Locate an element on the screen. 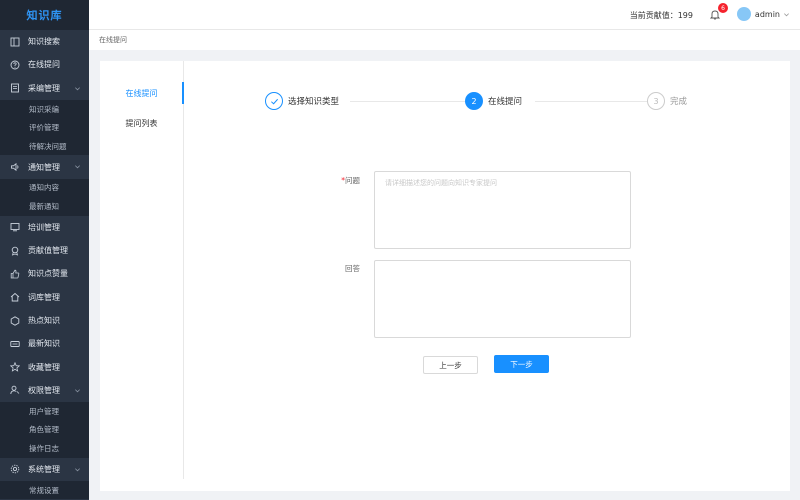  sidebar-item-latest-knowledge: 最新知识 is located at coordinates (44, 343).